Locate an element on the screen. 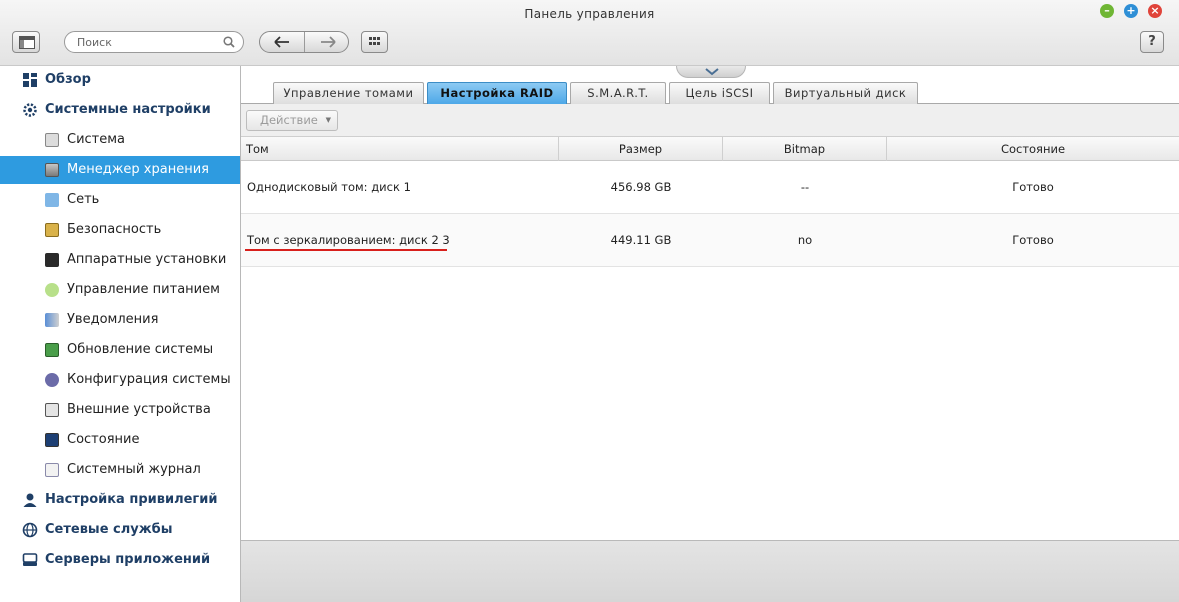 This screenshot has height=602, width=1179. sidebar-toggle-button is located at coordinates (26, 42).